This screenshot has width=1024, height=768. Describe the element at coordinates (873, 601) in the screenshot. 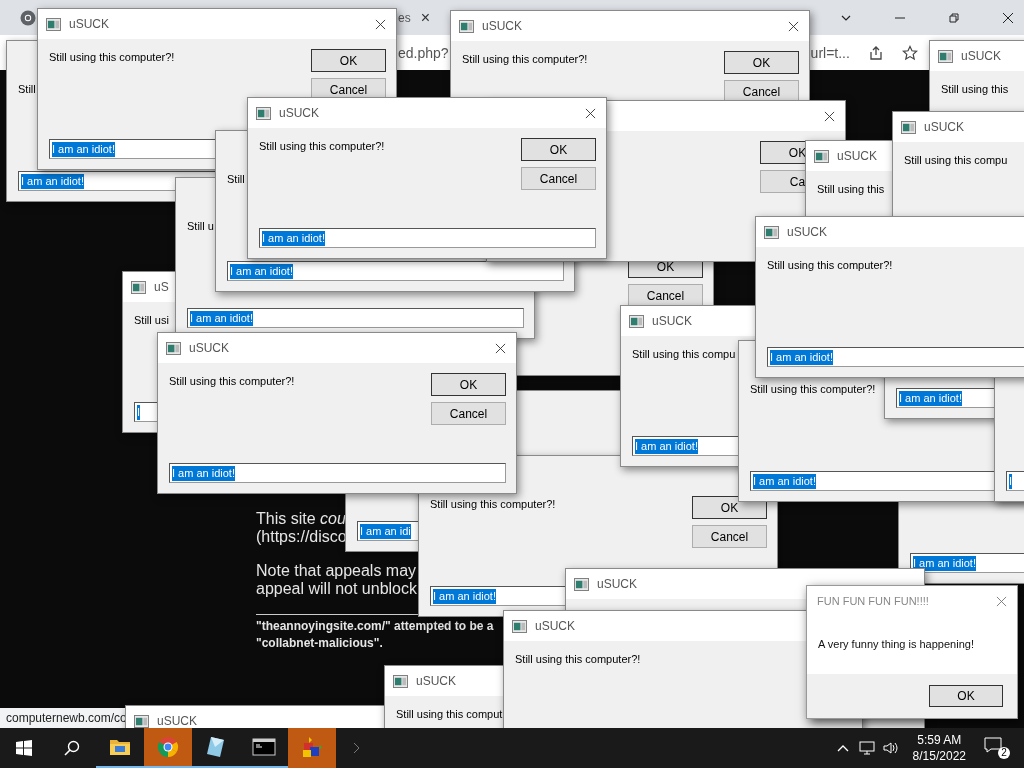

I see `window-title: FUN FUN FUN FUN!!!!` at that location.